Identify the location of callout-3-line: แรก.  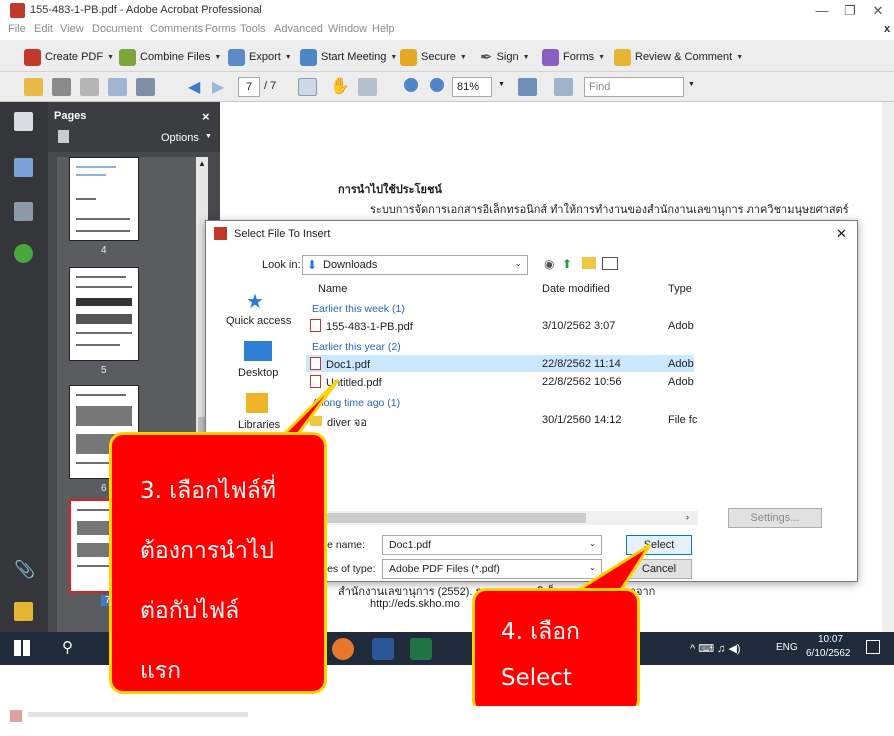
(161, 671).